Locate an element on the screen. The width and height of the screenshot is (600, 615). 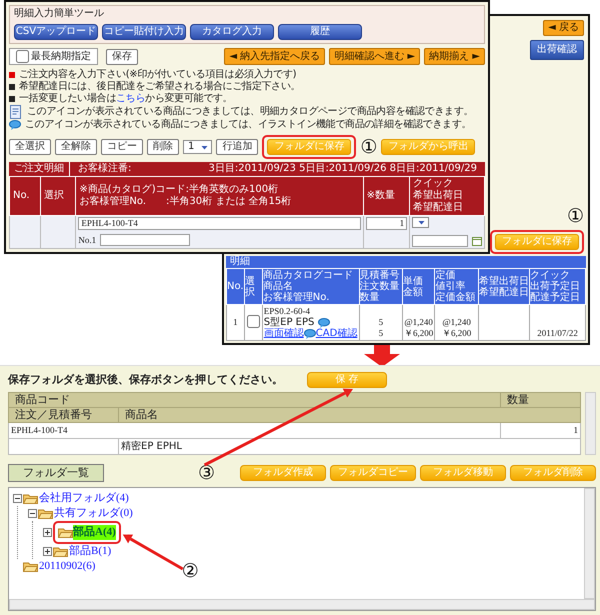
tool-title: 明細入力簡単ツール is located at coordinates (59, 14).